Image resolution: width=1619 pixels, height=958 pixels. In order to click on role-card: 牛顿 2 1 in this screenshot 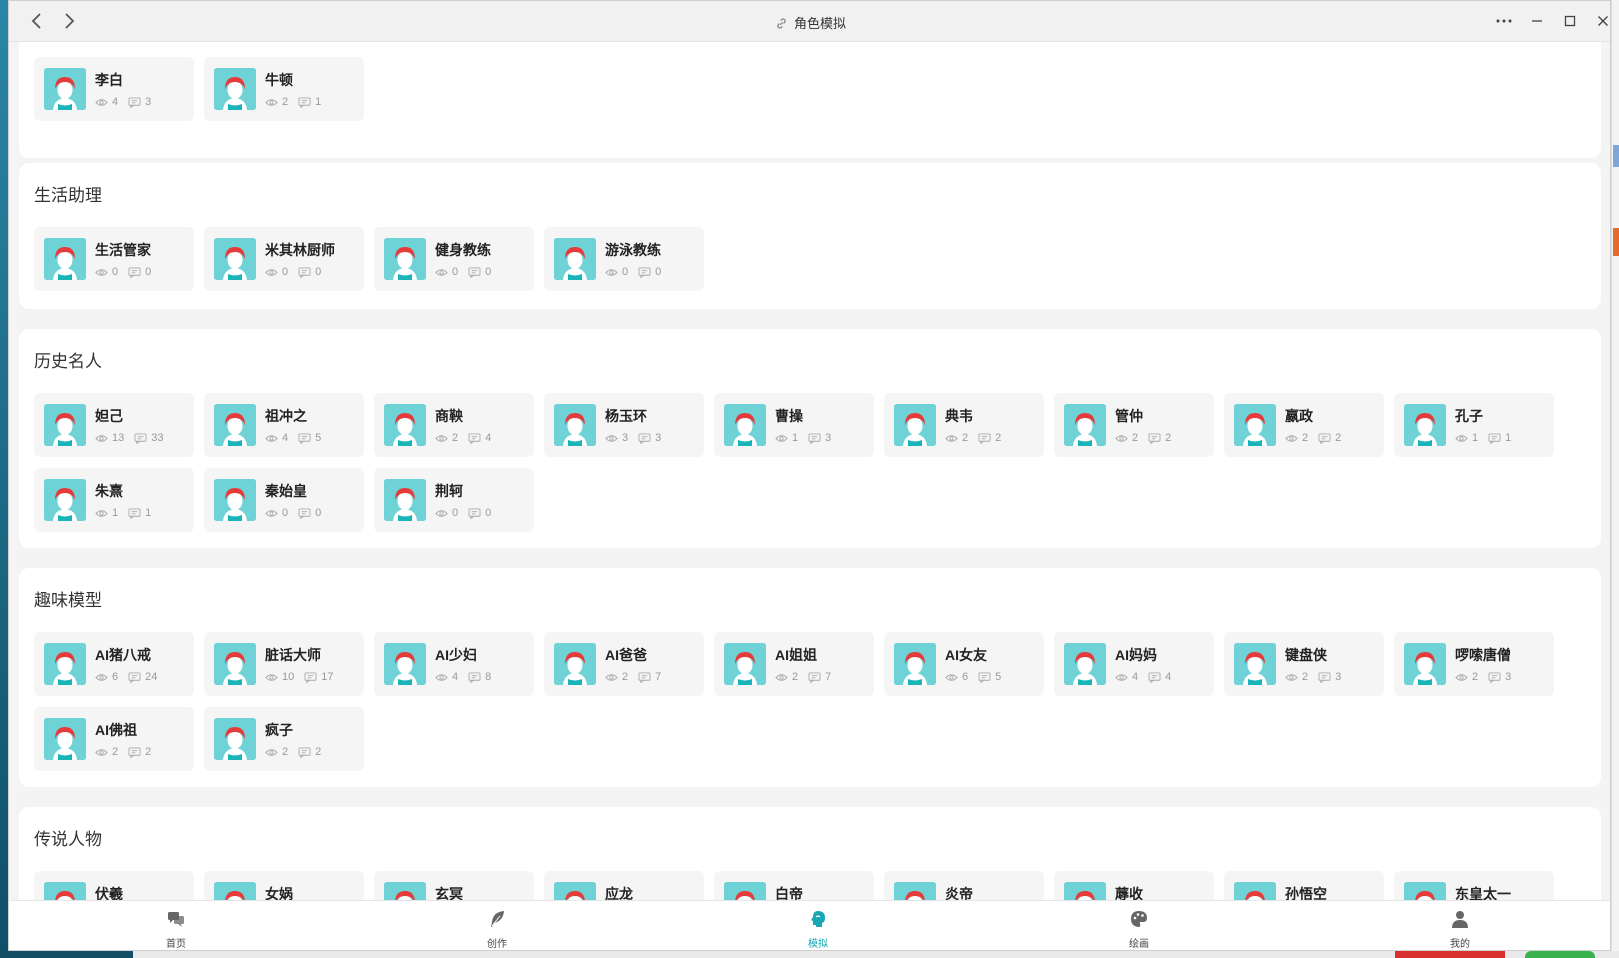, I will do `click(284, 89)`.